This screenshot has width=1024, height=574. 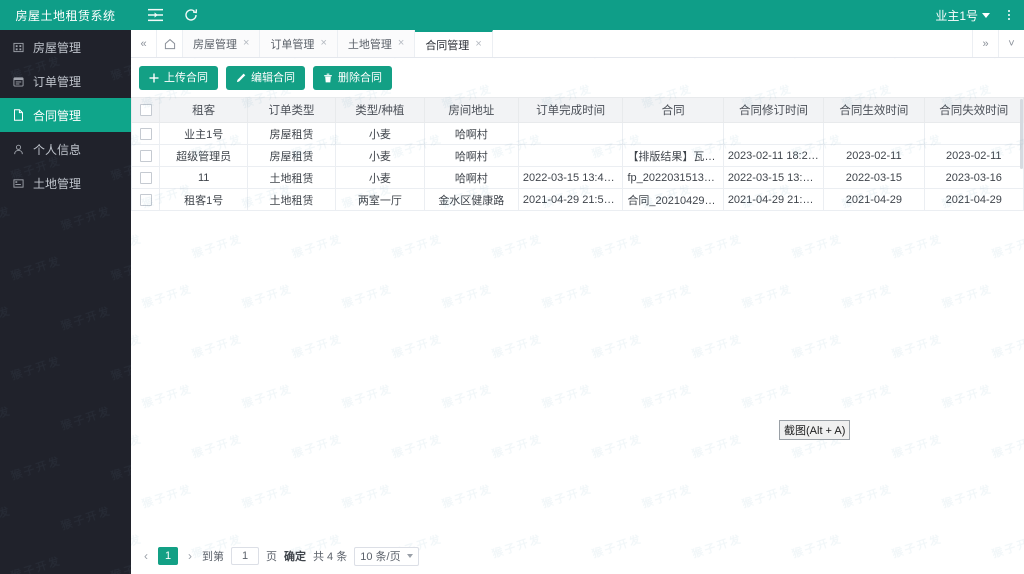 I want to click on tooltip-label: 截图(Alt + A), so click(x=815, y=431).